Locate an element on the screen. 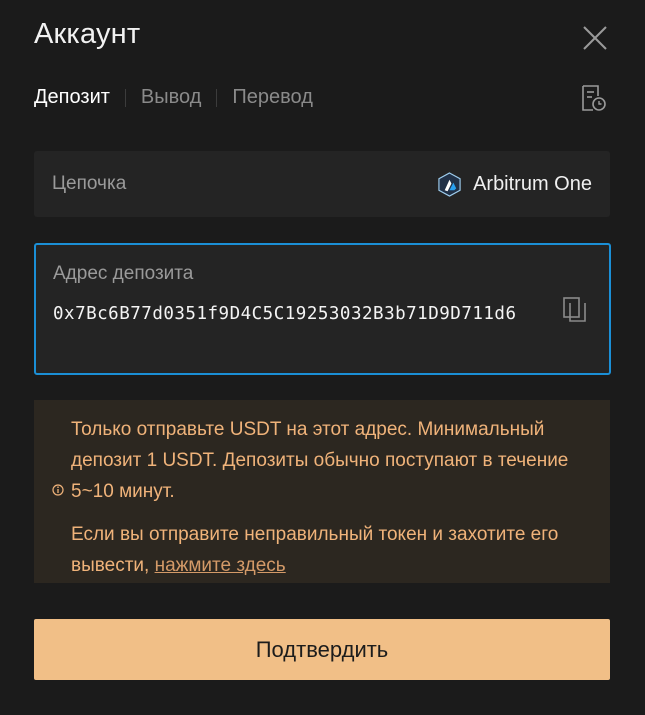 The image size is (645, 715). copy-icon is located at coordinates (575, 310).